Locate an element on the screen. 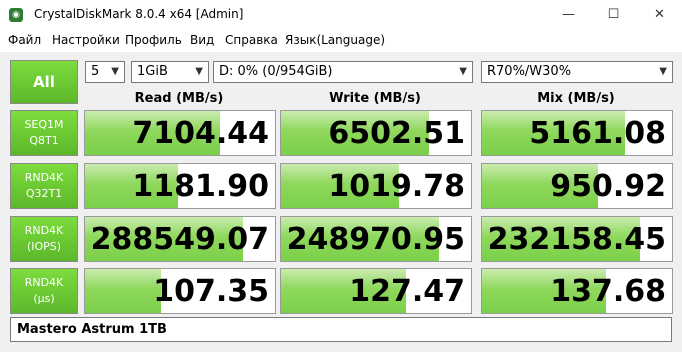 This screenshot has height=352, width=682. mix-column-header: Mix (MB/s) is located at coordinates (576, 98).